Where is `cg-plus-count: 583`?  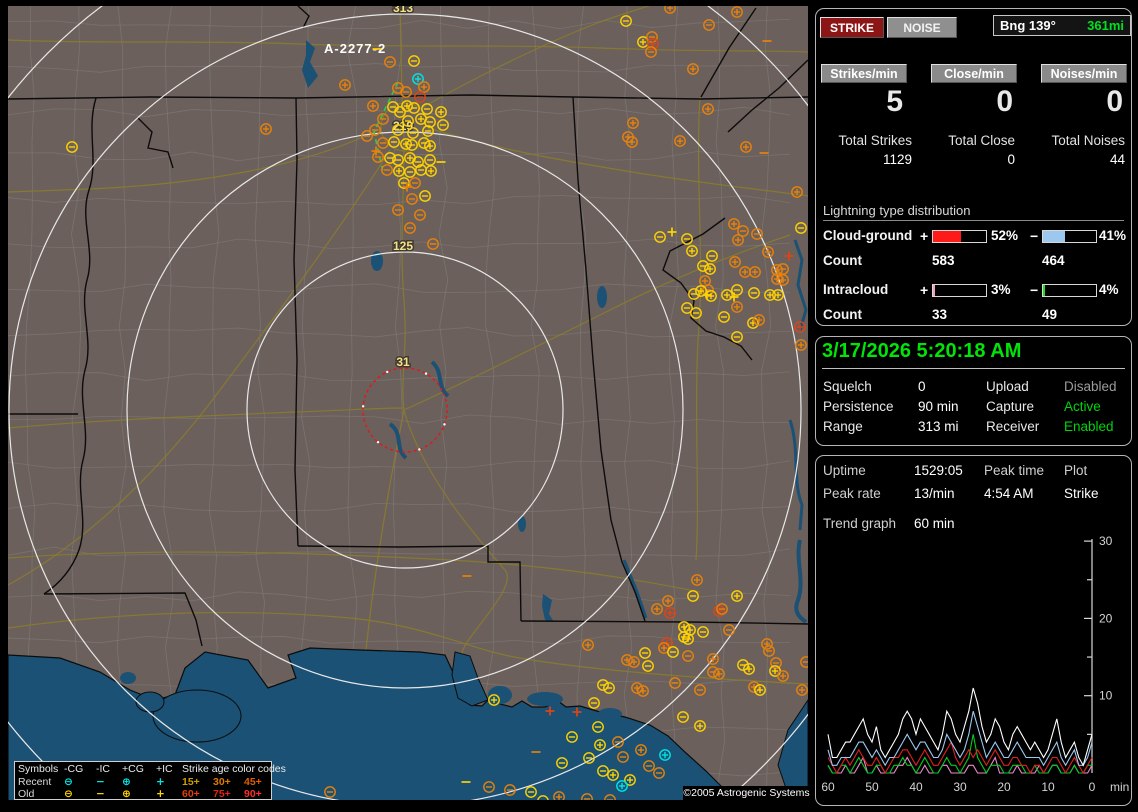
cg-plus-count: 583 is located at coordinates (943, 260).